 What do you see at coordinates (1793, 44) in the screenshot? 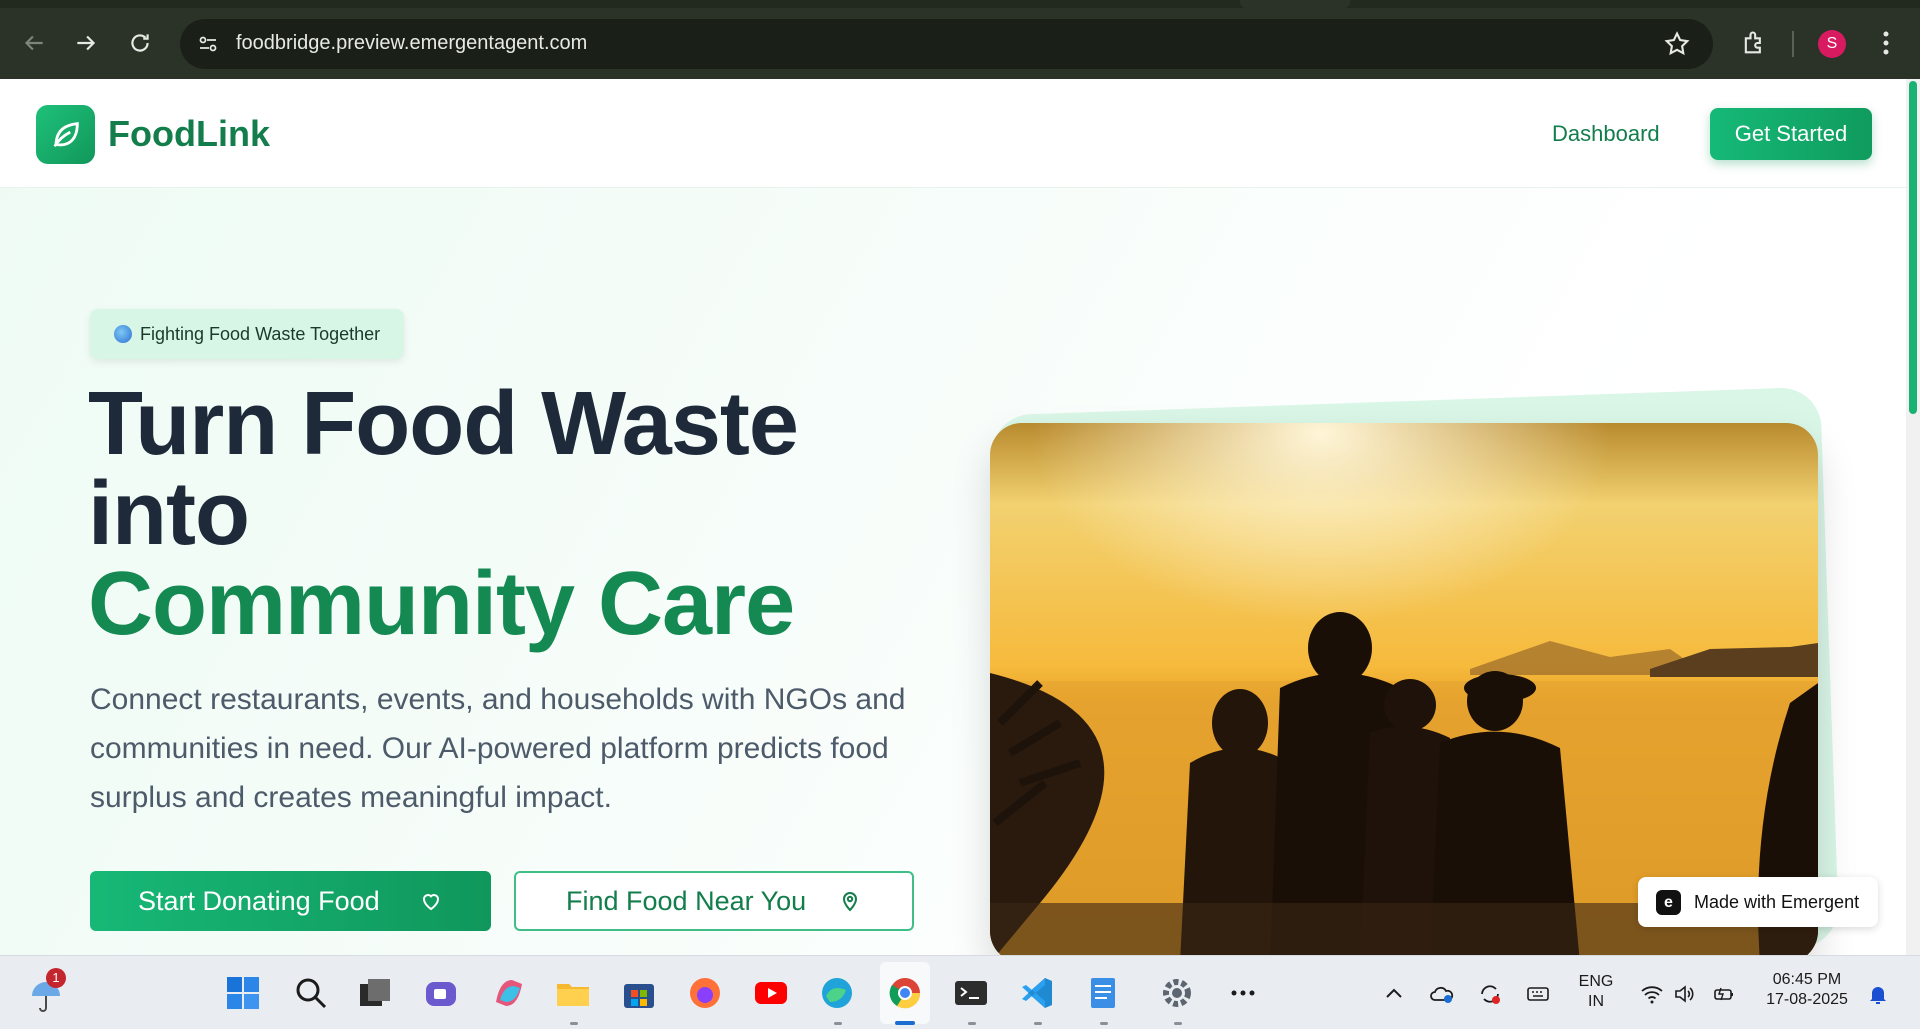
I see `toolbar-divider` at bounding box center [1793, 44].